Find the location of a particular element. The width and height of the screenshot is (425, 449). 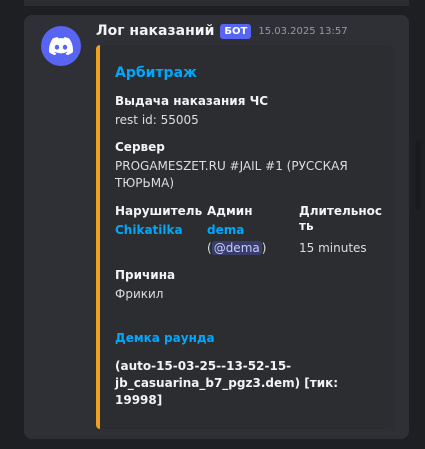

field-duration-name-line1: Длительнос is located at coordinates (341, 211).